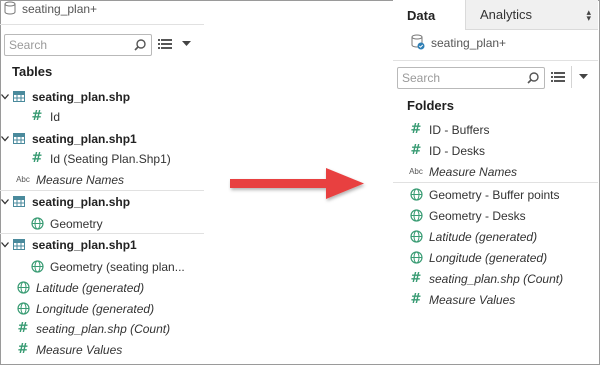 This screenshot has height=365, width=600. I want to click on field-label: Geometry - Desks, so click(477, 215).